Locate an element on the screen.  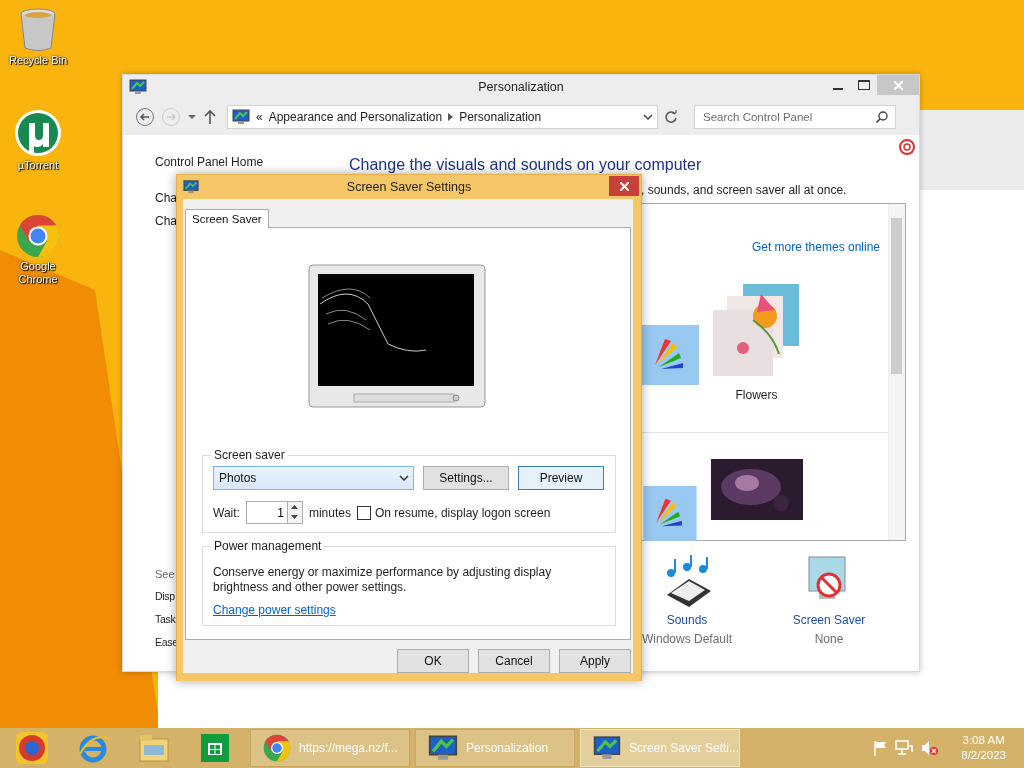
sidebar-link: Control Panel Home is located at coordinates (209, 162).